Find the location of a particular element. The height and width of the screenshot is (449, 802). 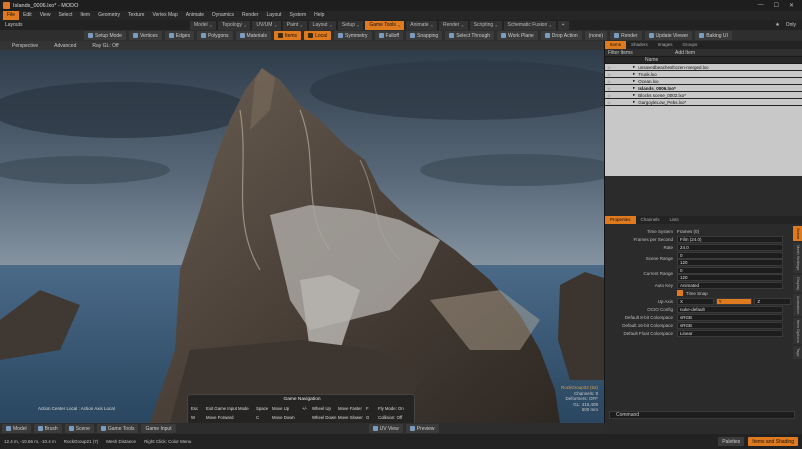

tab-scripting: Scripting × is located at coordinates (485, 25).